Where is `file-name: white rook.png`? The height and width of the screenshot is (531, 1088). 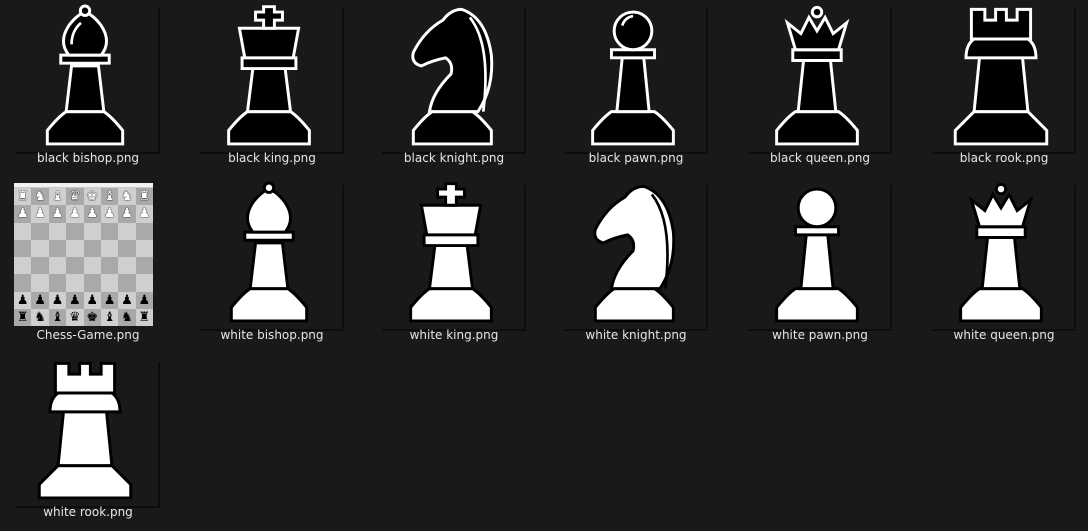 file-name: white rook.png is located at coordinates (88, 512).